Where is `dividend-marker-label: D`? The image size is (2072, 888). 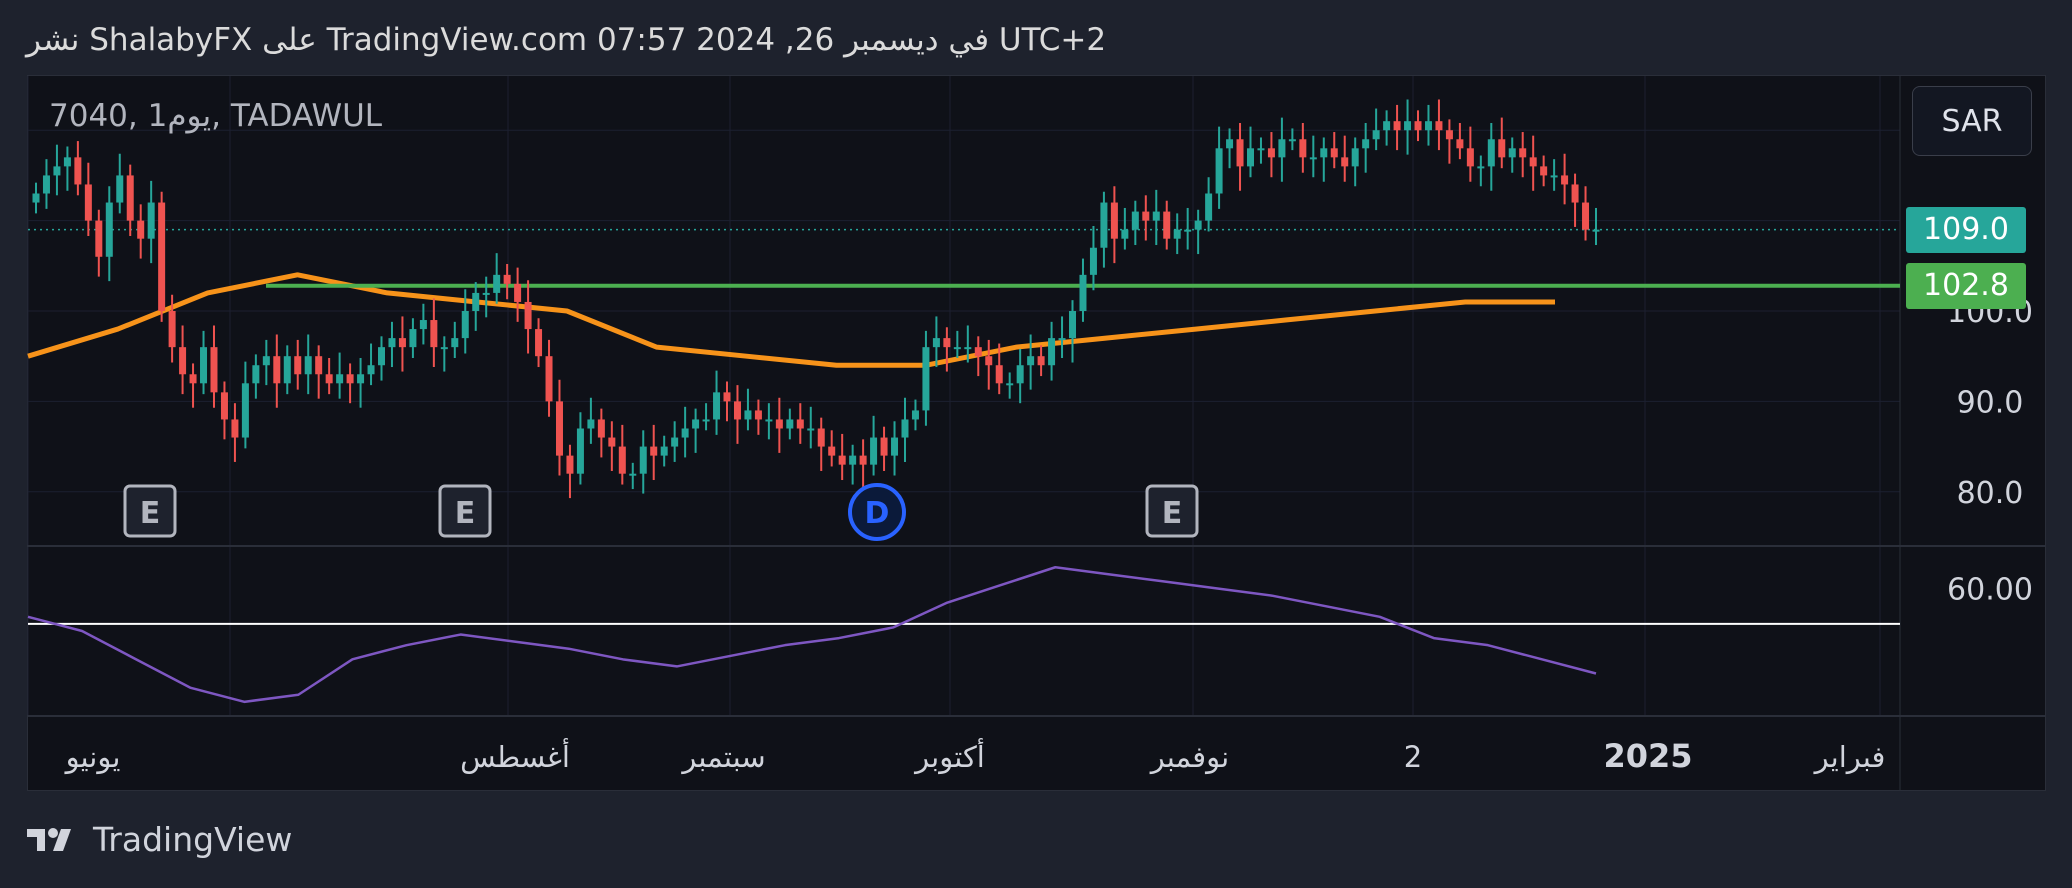 dividend-marker-label: D is located at coordinates (877, 513).